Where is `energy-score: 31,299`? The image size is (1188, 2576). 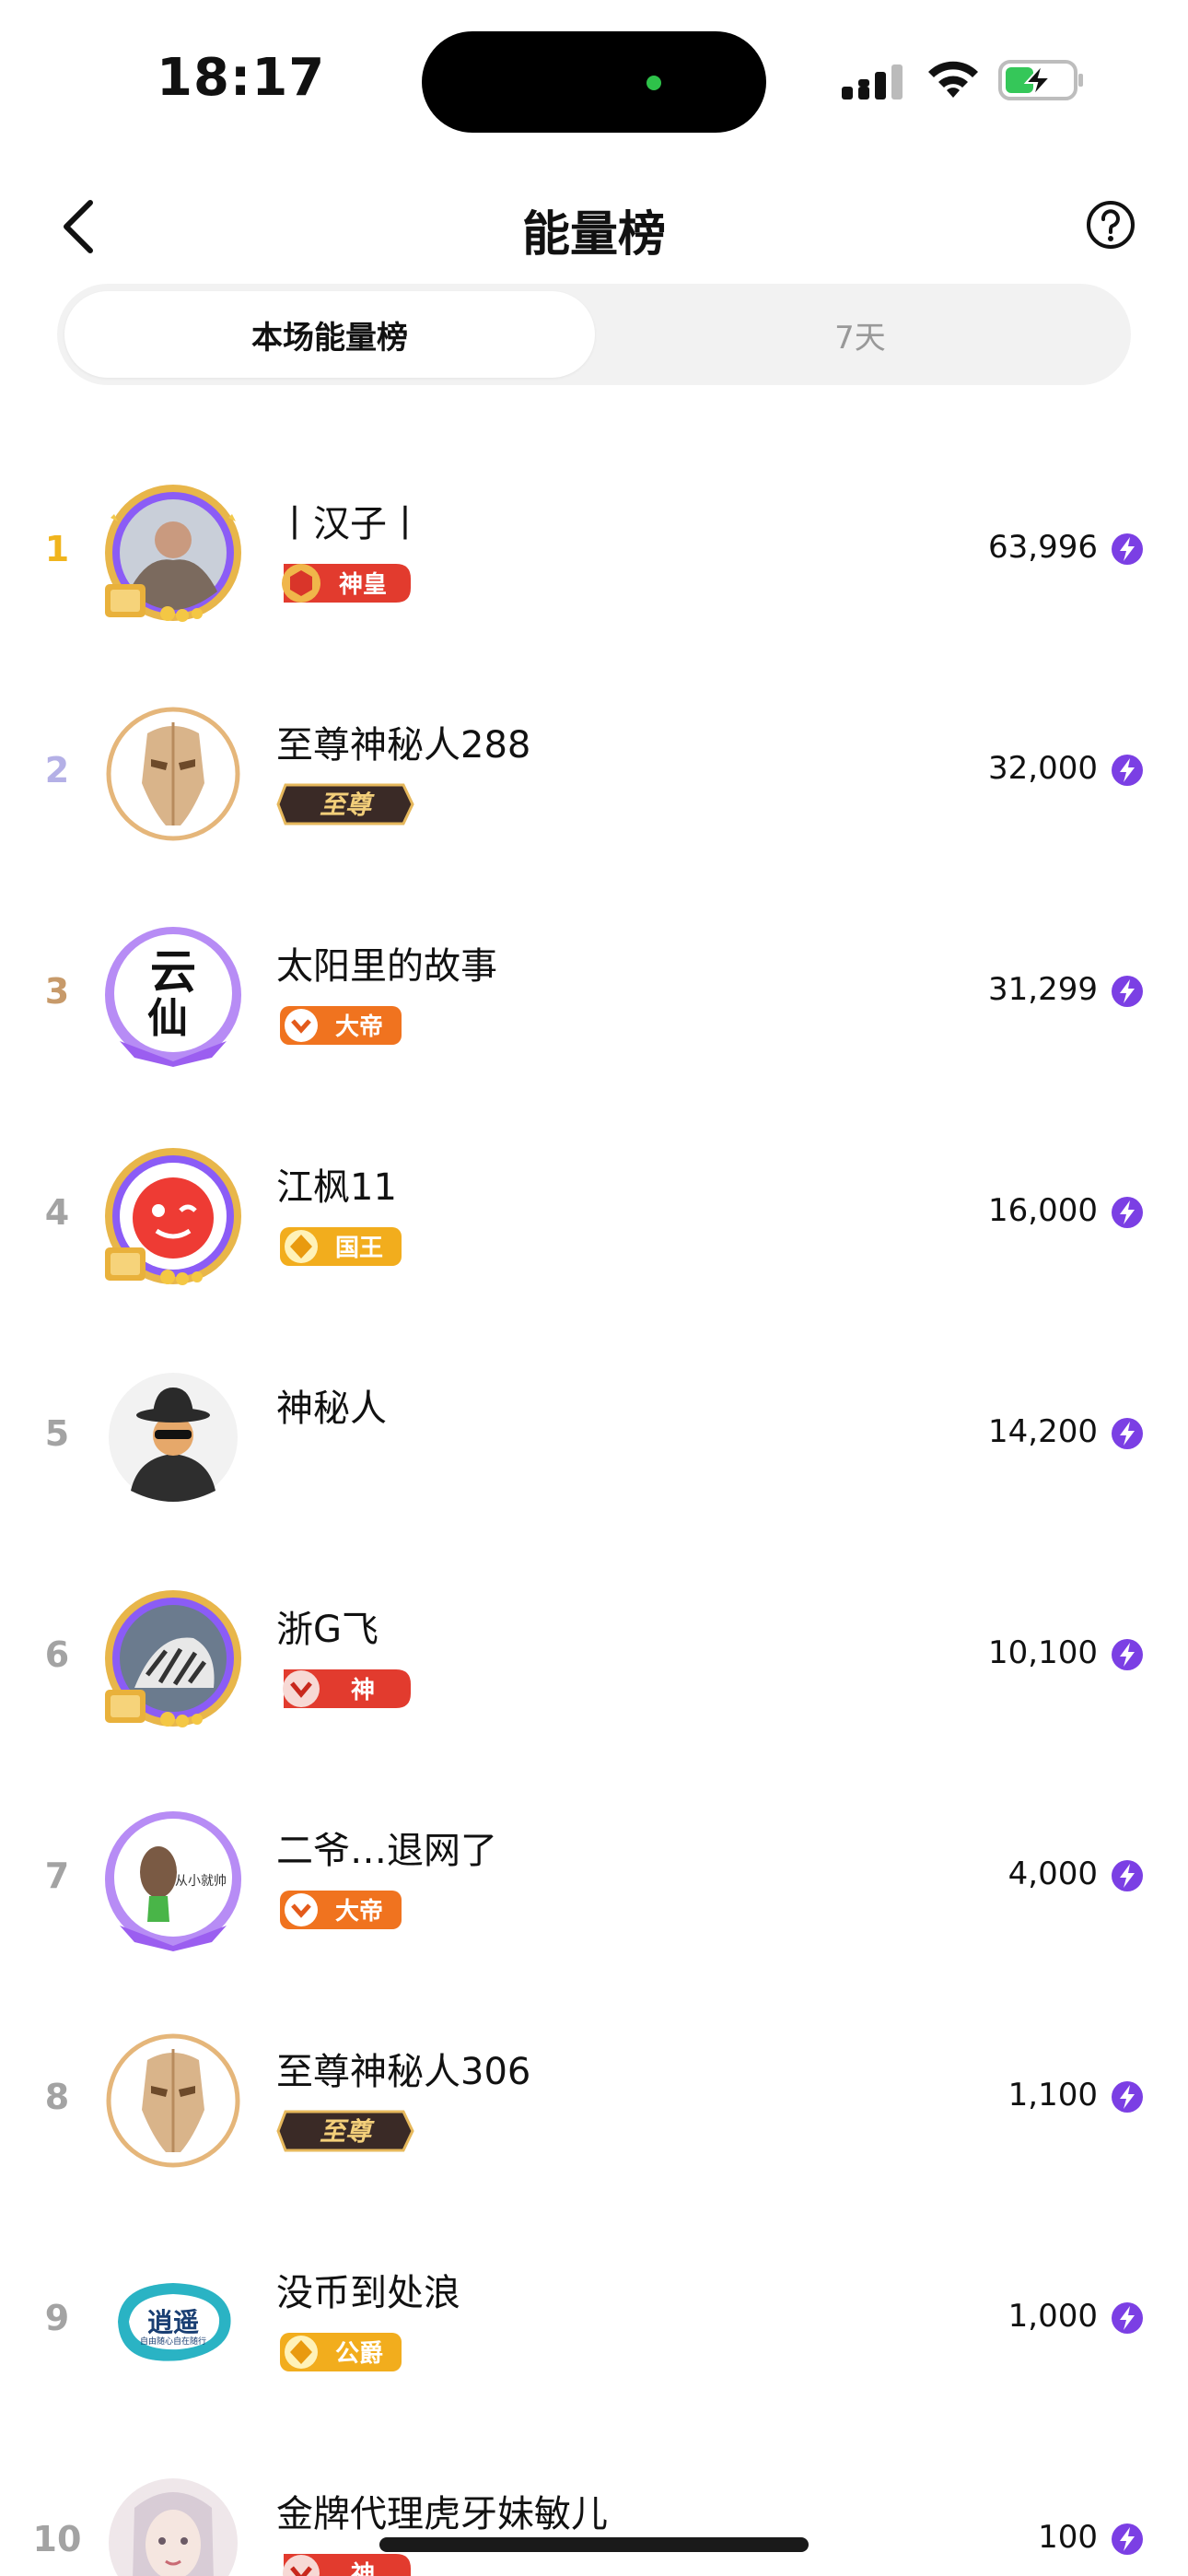
energy-score: 31,299 is located at coordinates (1043, 989).